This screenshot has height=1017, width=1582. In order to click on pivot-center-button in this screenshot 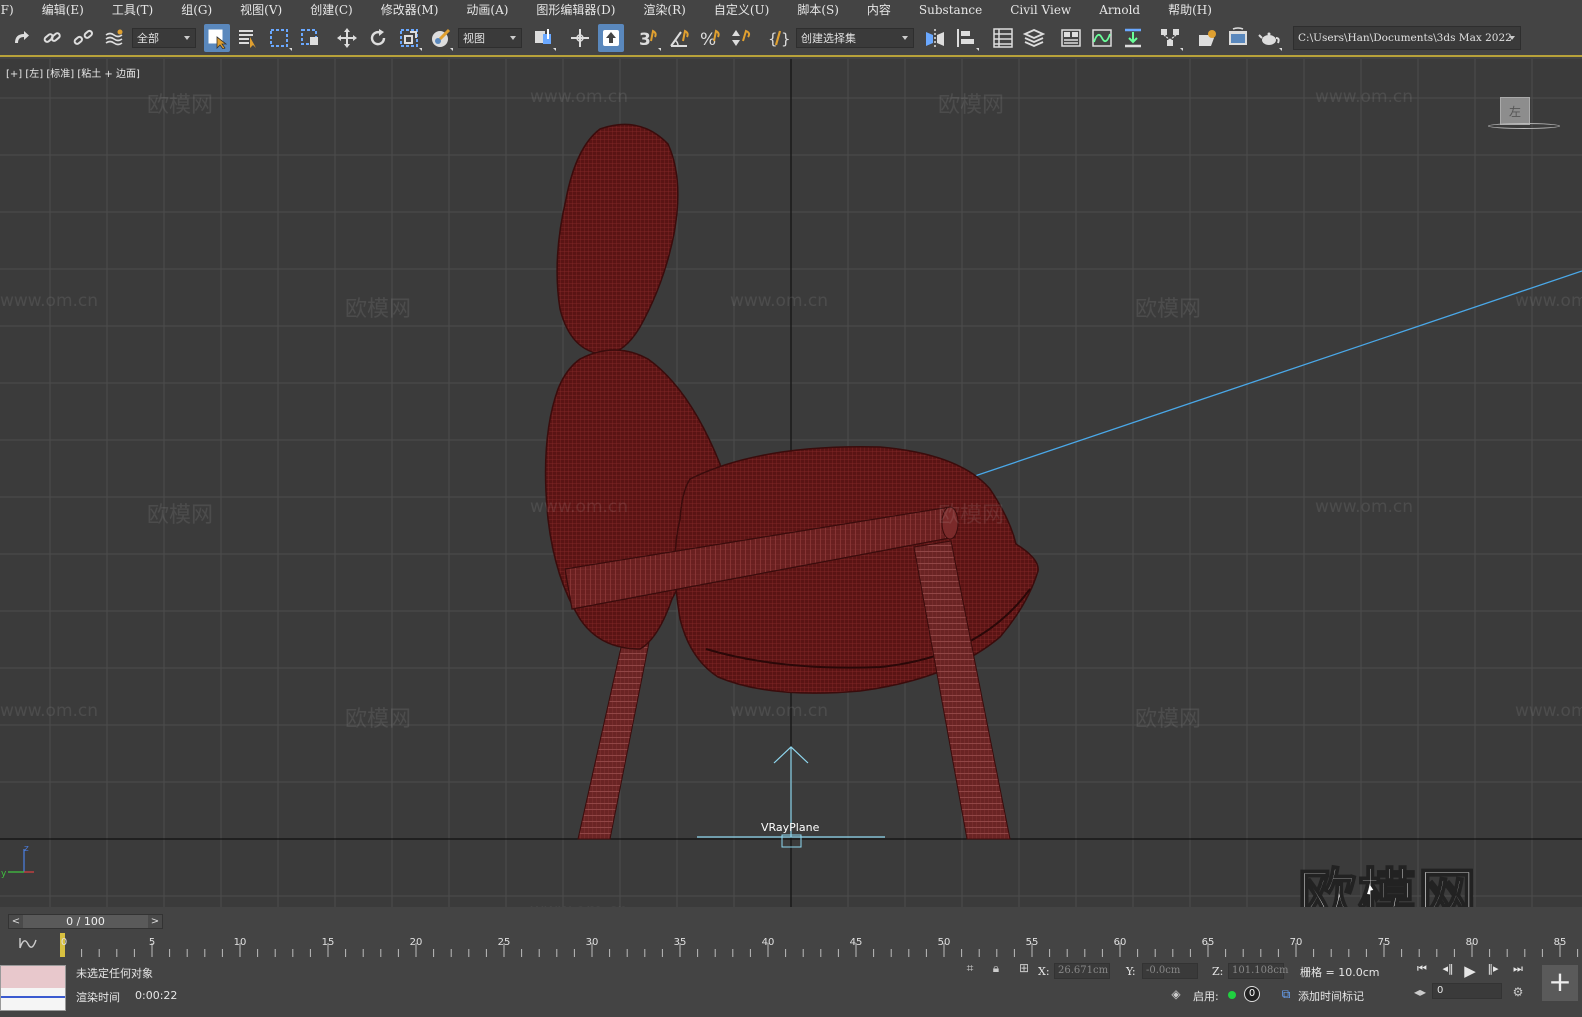, I will do `click(543, 38)`.